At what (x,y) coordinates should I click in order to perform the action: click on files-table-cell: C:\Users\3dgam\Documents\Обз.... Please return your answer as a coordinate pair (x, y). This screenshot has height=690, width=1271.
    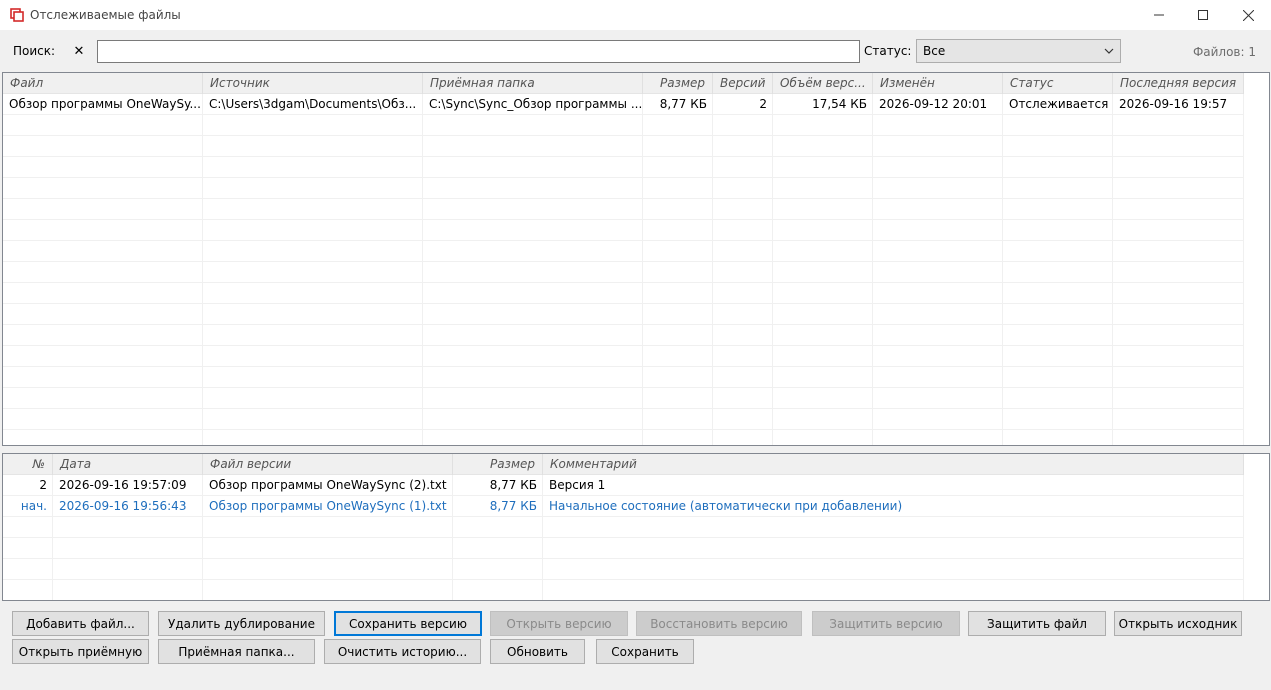
    Looking at the image, I should click on (313, 104).